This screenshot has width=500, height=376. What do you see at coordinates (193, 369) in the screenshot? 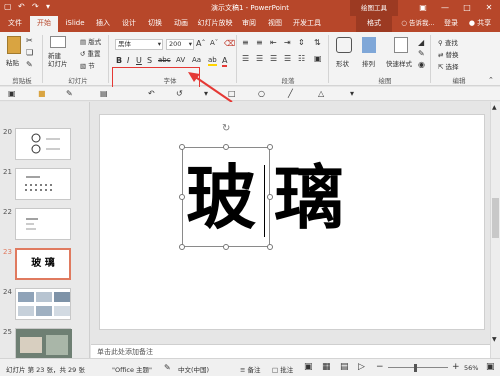
I see `language-indicator: 中文(中国)` at bounding box center [193, 369].